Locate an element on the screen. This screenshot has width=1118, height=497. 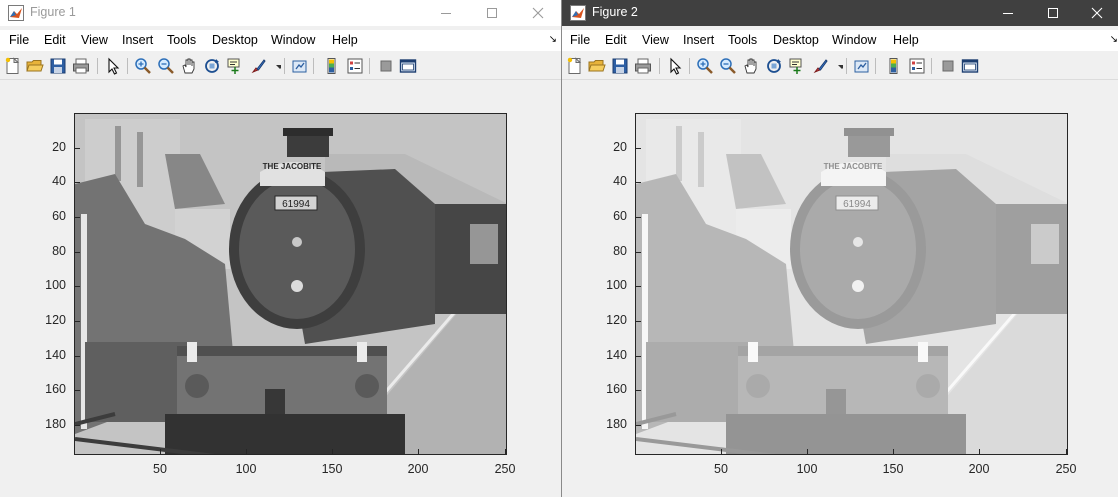
y-tick-label: 40 is located at coordinates (620, 181).